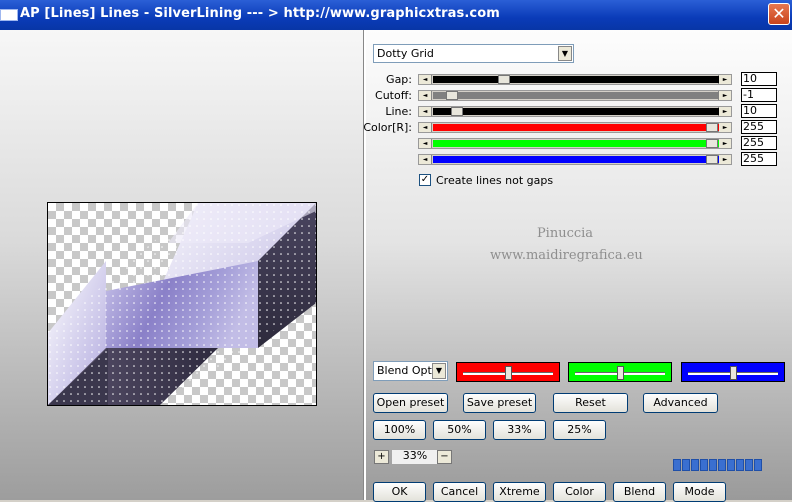 The image size is (792, 502). I want to click on blend-options-dropdown: Blend Optio ▼, so click(410, 371).